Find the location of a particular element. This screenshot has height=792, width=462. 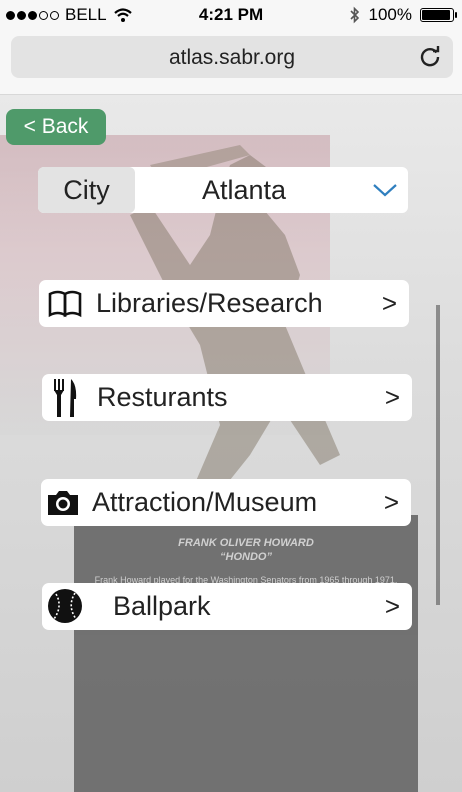

book-icon is located at coordinates (65, 304).